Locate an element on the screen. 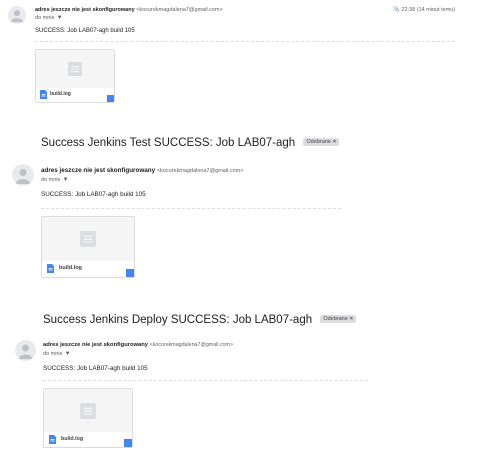  message-time: 📎 22:38 (14 minut temu) is located at coordinates (424, 10).